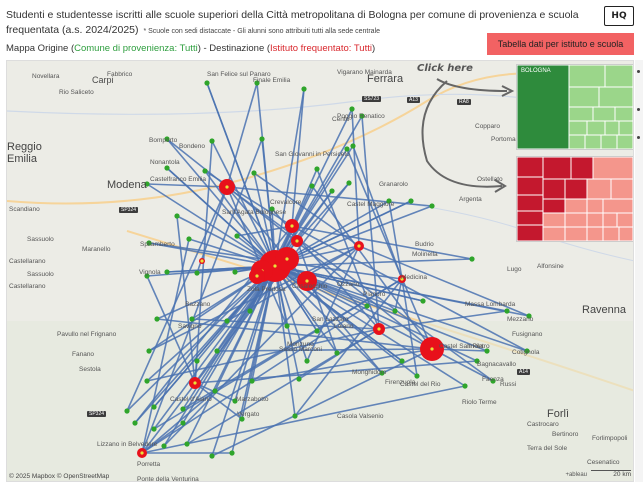 Image resolution: width=643 pixels, height=488 pixels. I want to click on treemap-origin: BOLOGNA, so click(574, 107).